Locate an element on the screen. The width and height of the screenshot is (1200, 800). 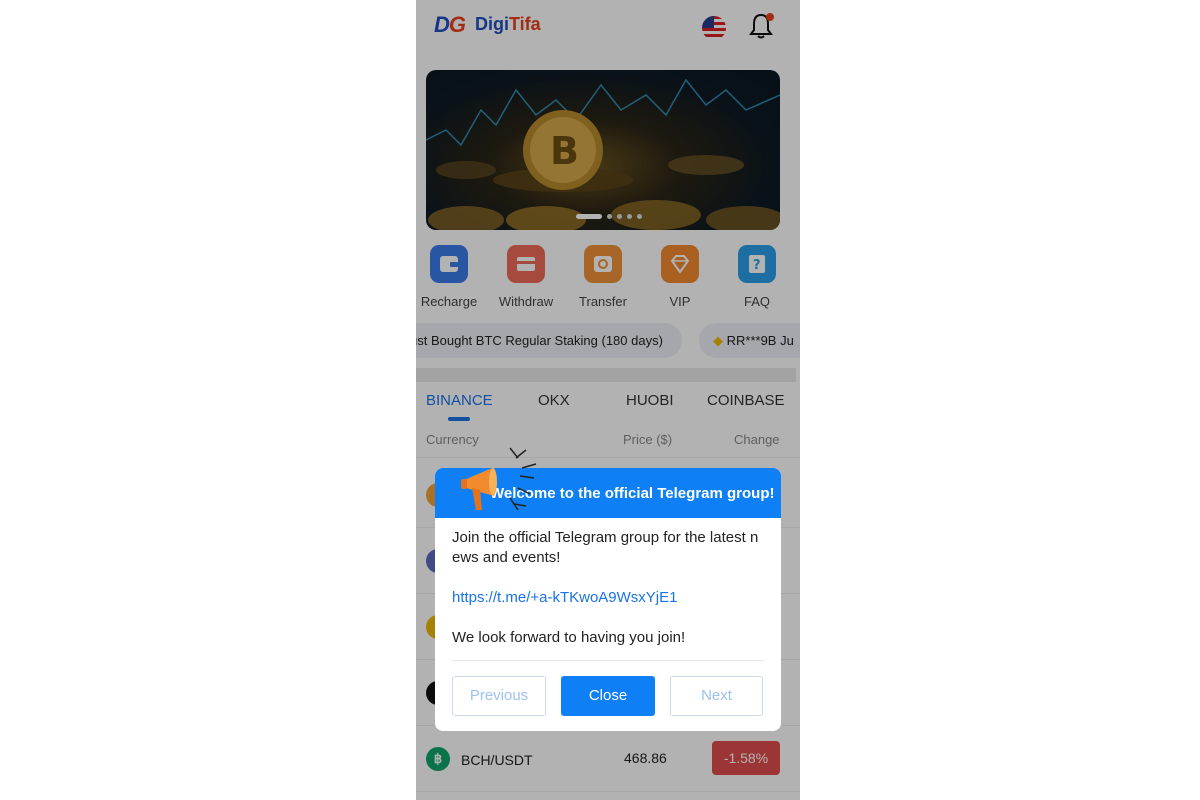
dialog-divider is located at coordinates (608, 660).